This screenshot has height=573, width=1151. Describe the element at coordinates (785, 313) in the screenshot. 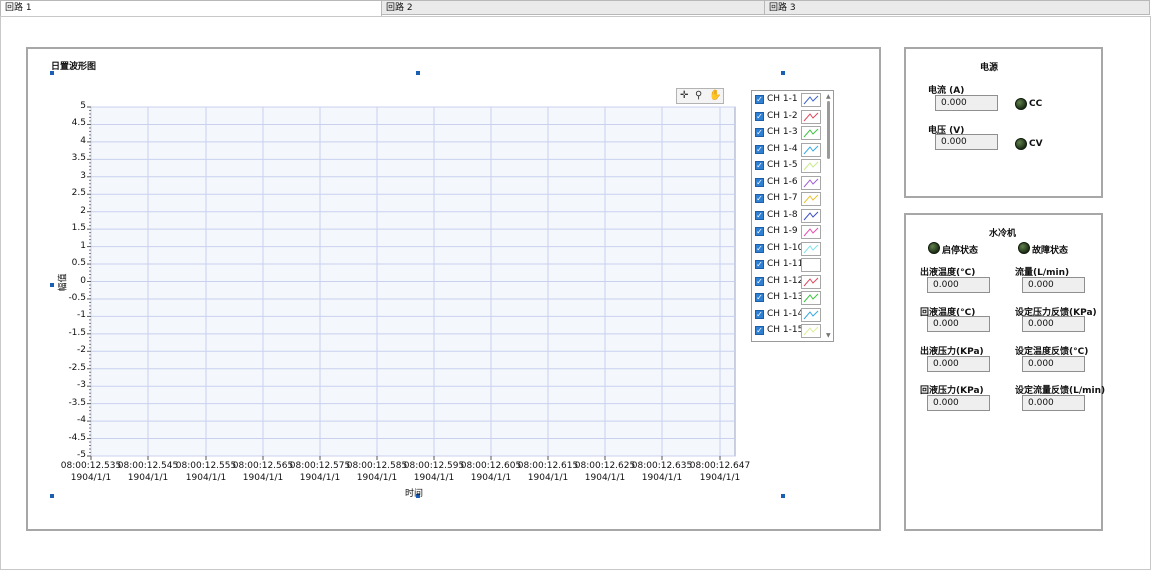

I see `legend-series-name: CH 1-14` at that location.